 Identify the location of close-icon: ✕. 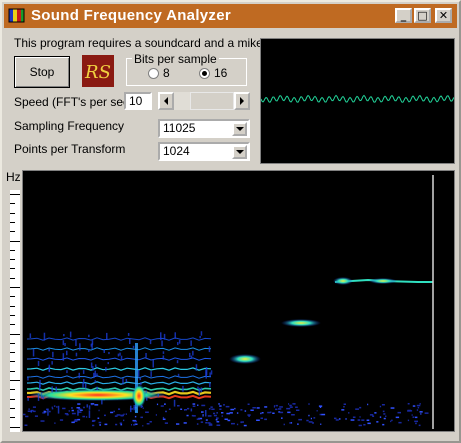
(443, 15).